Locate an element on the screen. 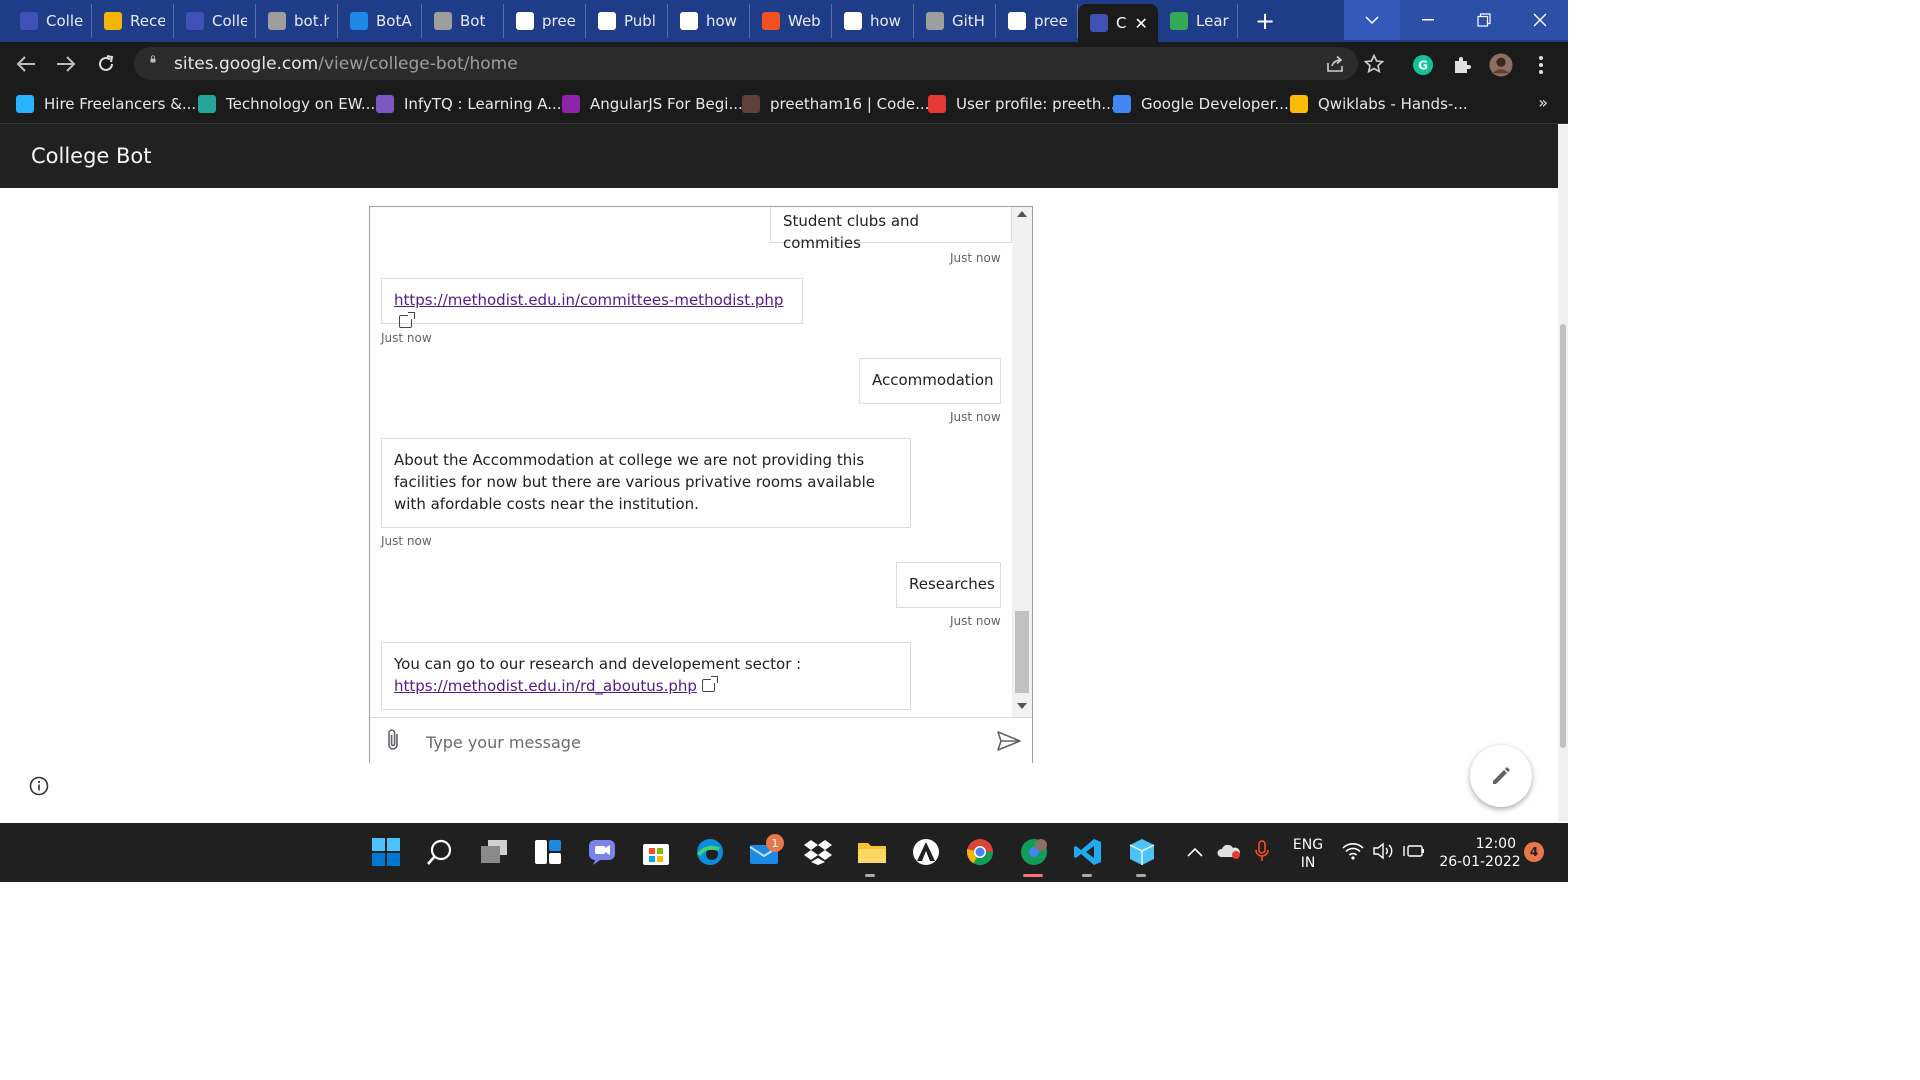 This screenshot has width=1920, height=1080. page-scrollbar is located at coordinates (1563, 473).